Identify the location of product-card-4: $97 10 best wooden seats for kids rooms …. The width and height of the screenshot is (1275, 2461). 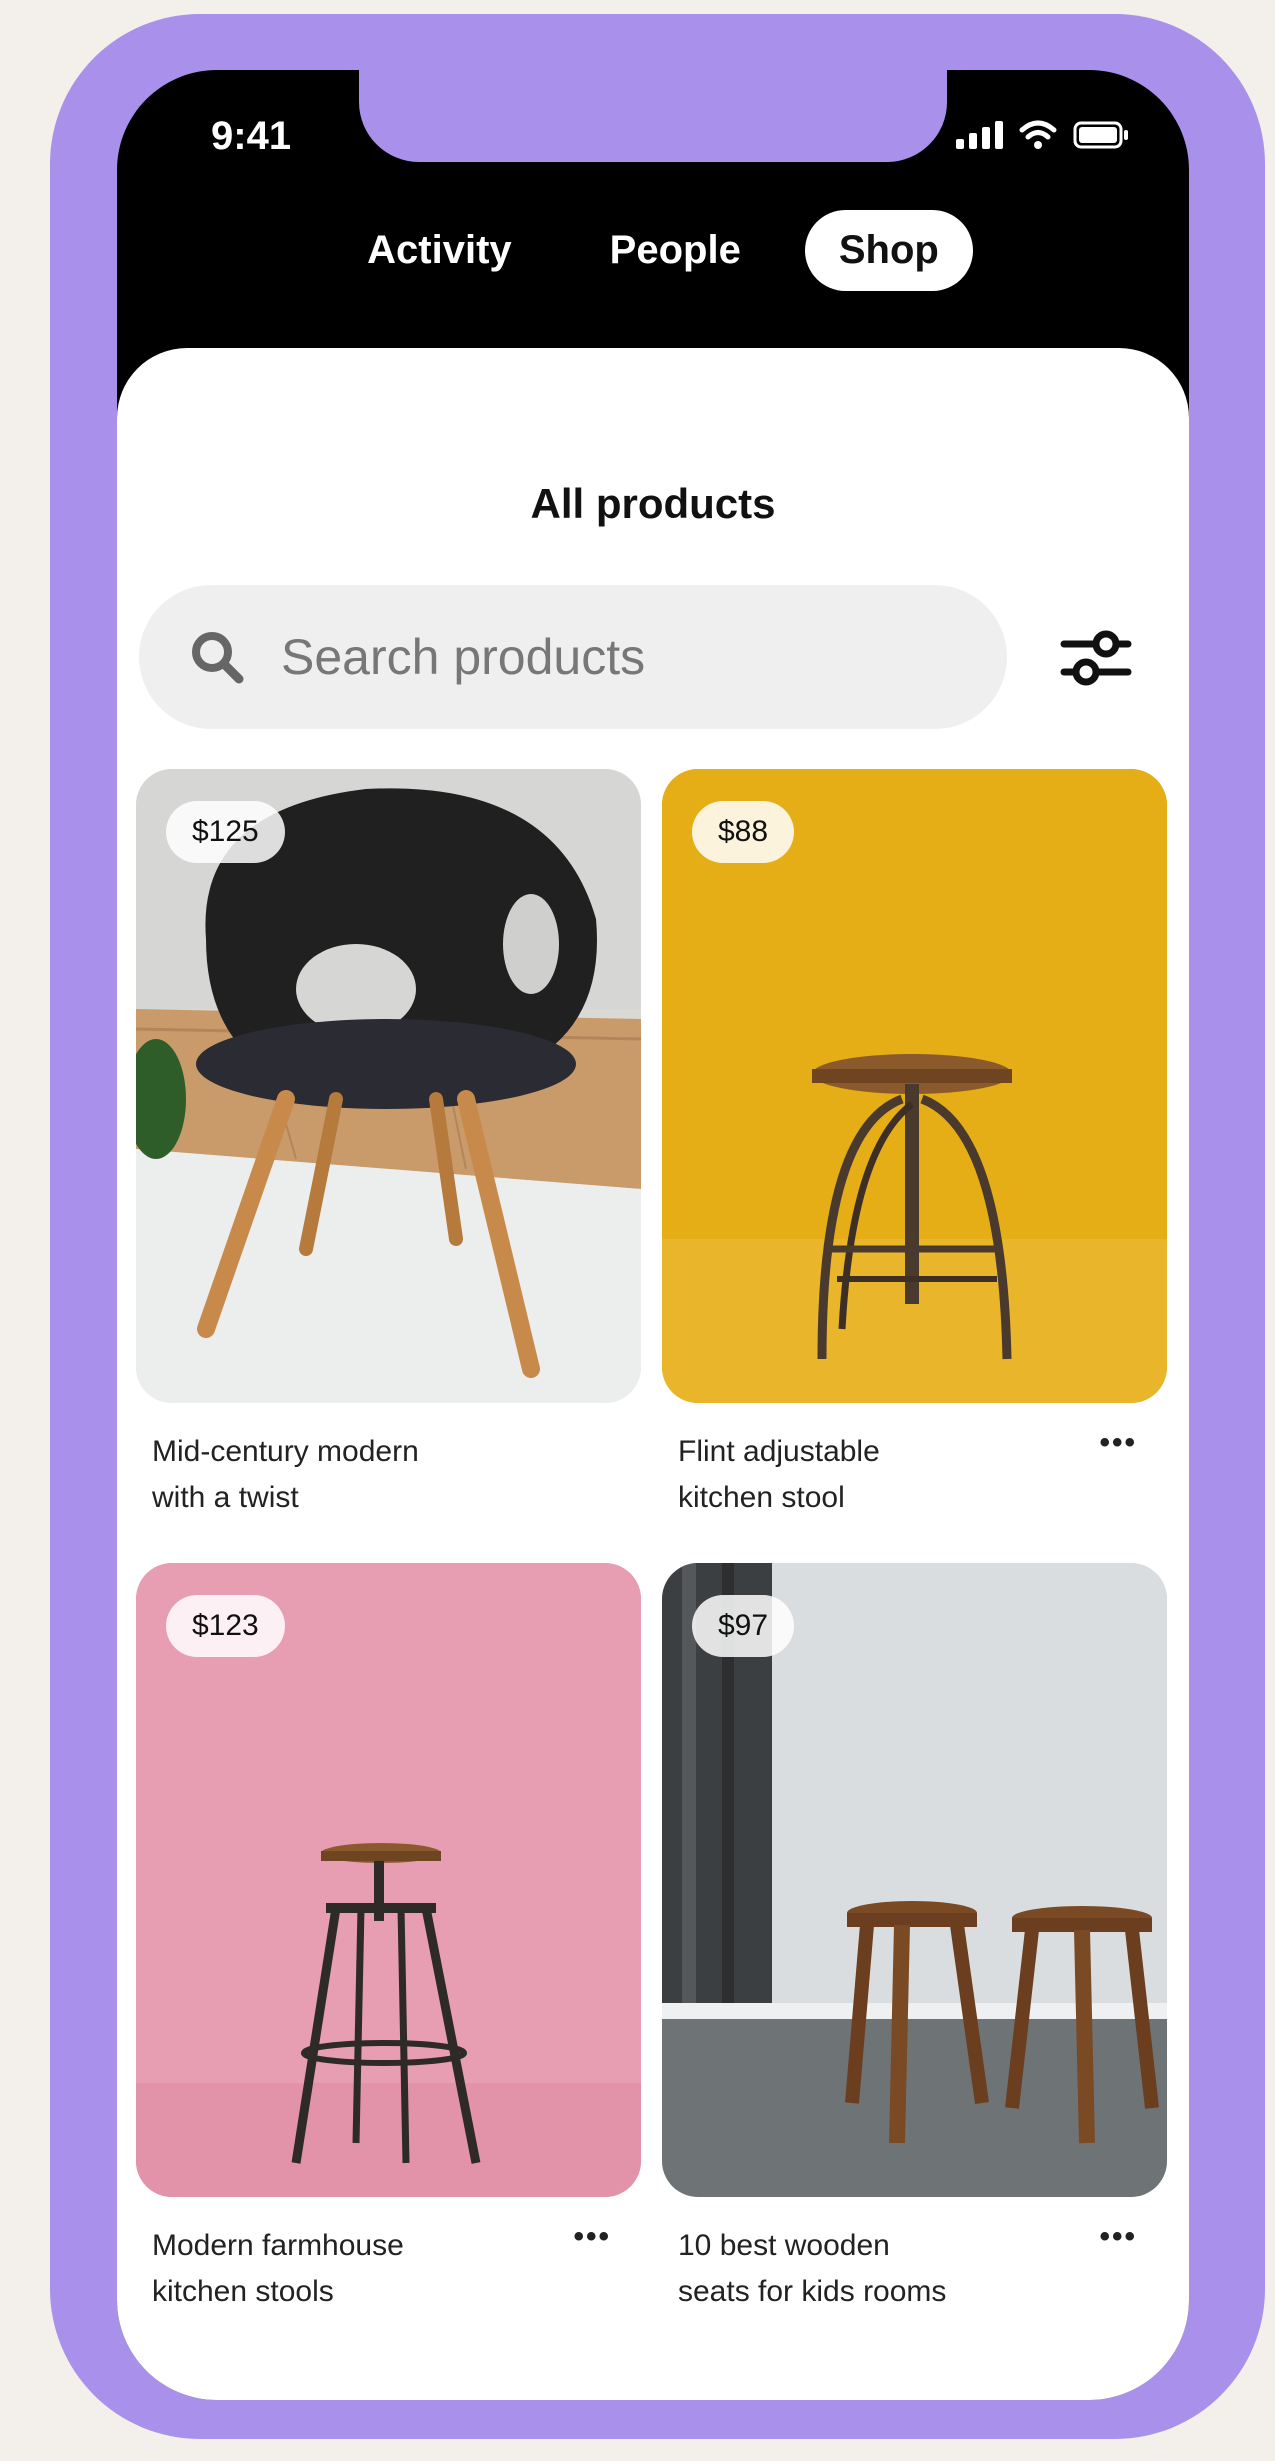
(914, 1939).